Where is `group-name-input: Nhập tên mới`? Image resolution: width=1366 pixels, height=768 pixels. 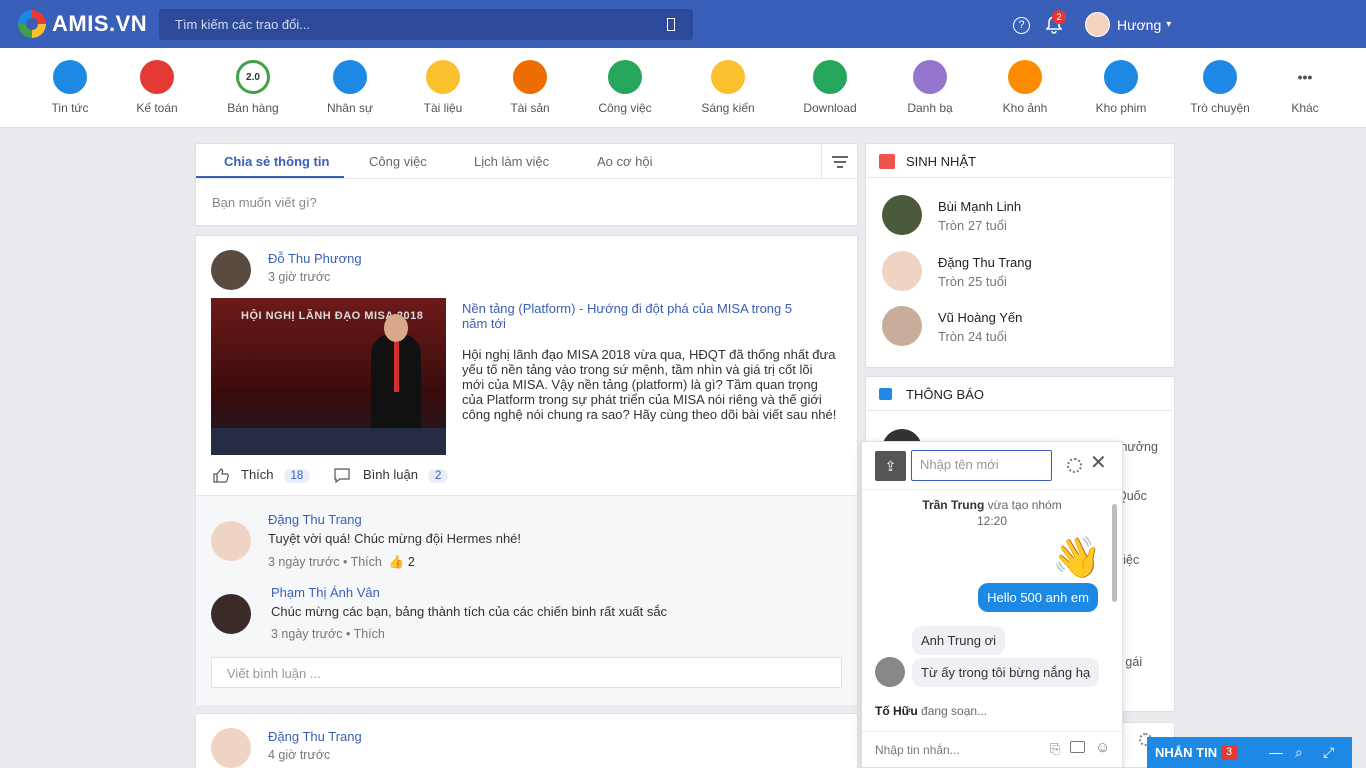 group-name-input: Nhập tên mới is located at coordinates (981, 465).